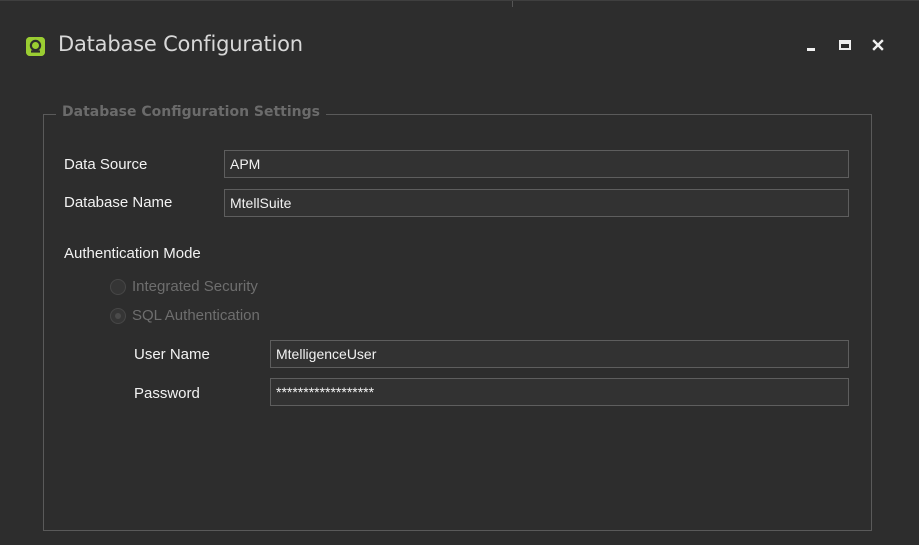  I want to click on database-name-label: Database Name, so click(118, 202).